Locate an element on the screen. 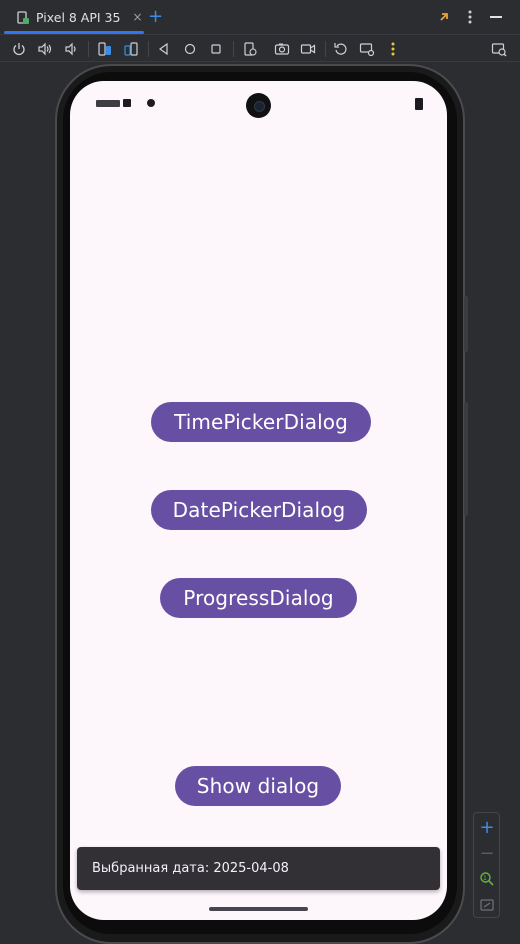 This screenshot has height=944, width=520. overview-icon is located at coordinates (216, 49).